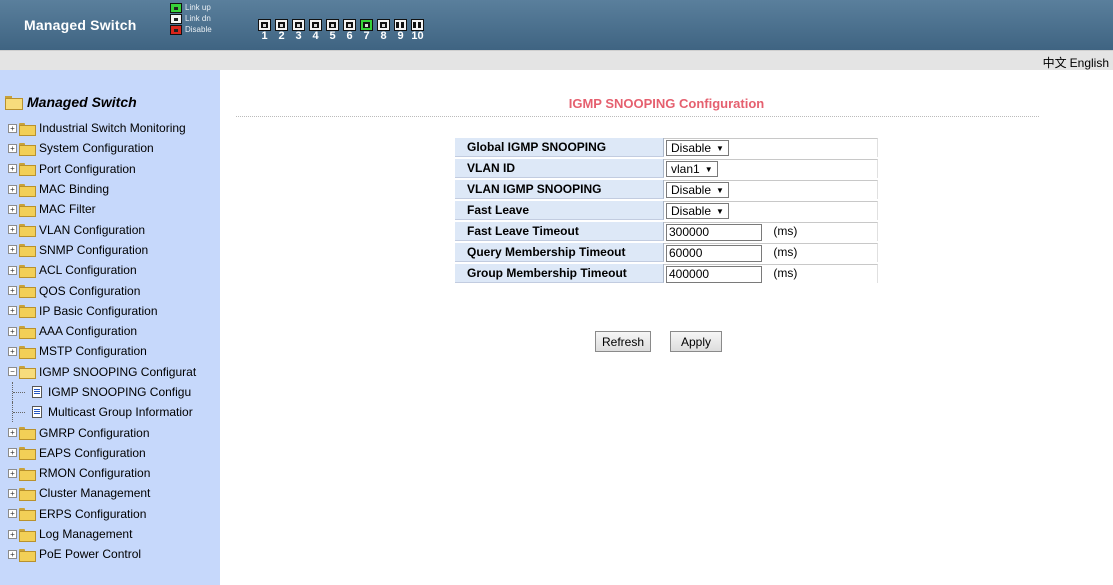 The image size is (1113, 585). Describe the element at coordinates (417, 36) in the screenshot. I see `port-number: 10` at that location.